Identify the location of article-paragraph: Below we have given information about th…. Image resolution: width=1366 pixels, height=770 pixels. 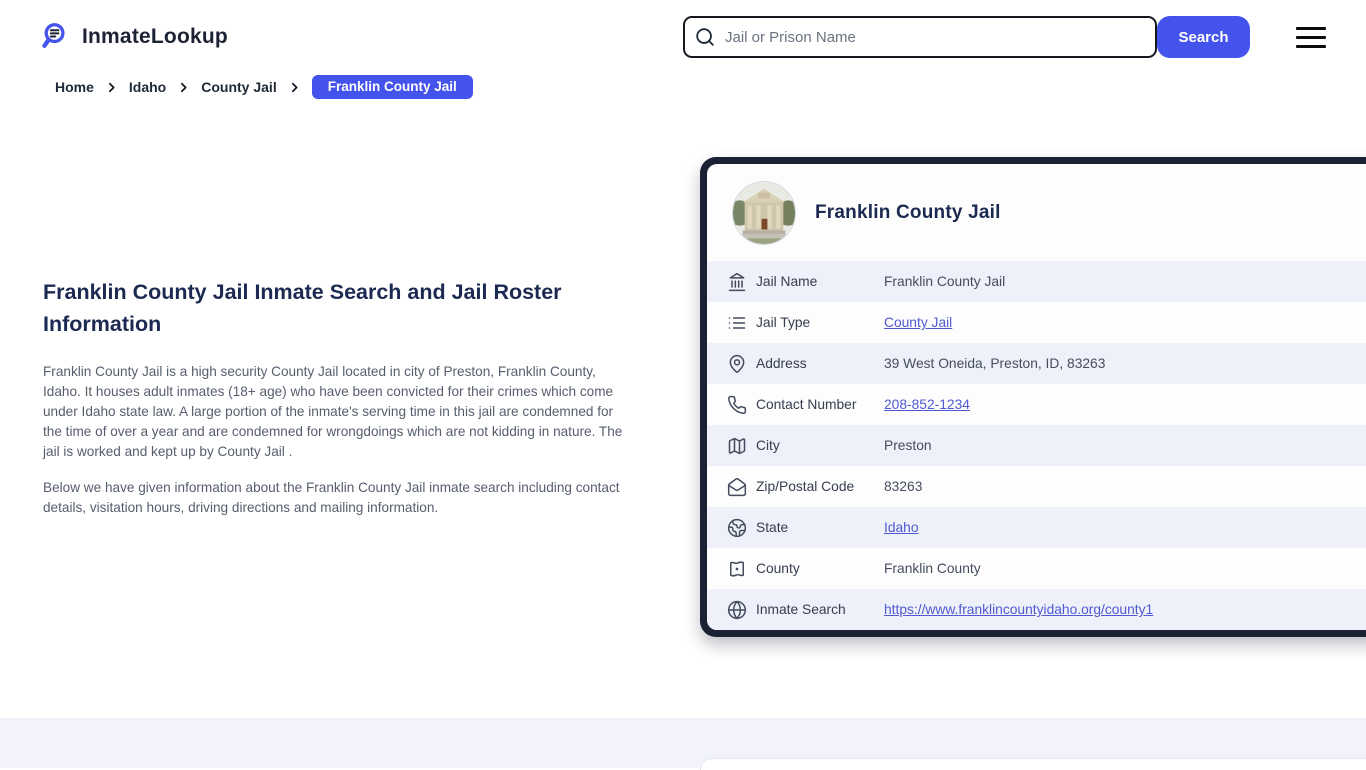
(331, 497).